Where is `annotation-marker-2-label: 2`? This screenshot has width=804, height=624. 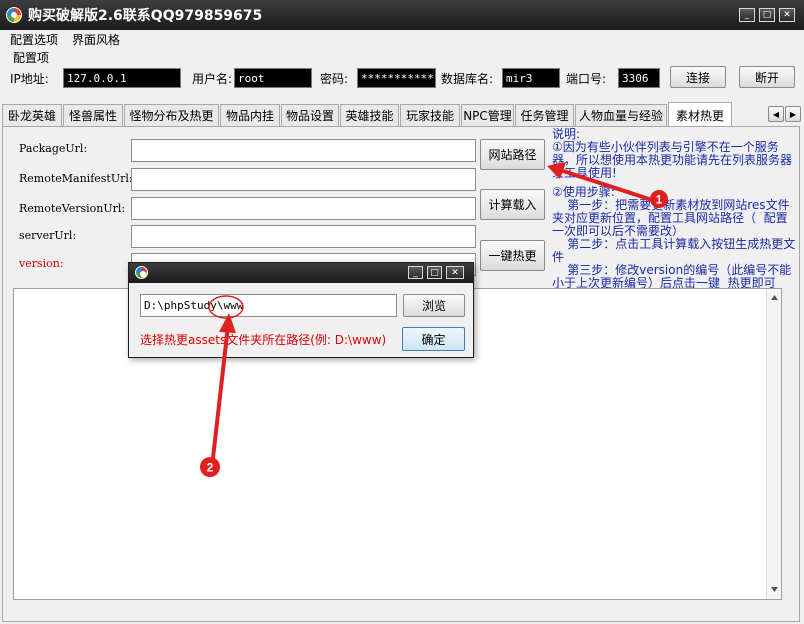
annotation-marker-2-label: 2 is located at coordinates (210, 468).